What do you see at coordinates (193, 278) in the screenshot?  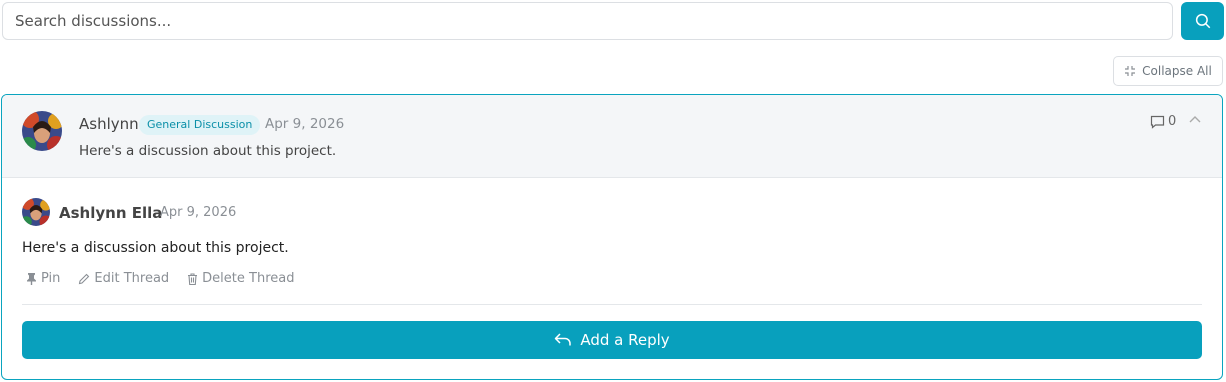 I see `trash-icon` at bounding box center [193, 278].